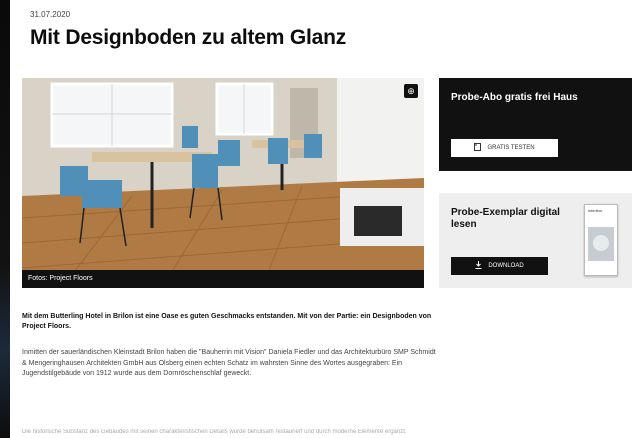 Image resolution: width=636 pixels, height=438 pixels. What do you see at coordinates (188, 37) in the screenshot?
I see `page-title: Mit Designboden zu altem Glanz` at bounding box center [188, 37].